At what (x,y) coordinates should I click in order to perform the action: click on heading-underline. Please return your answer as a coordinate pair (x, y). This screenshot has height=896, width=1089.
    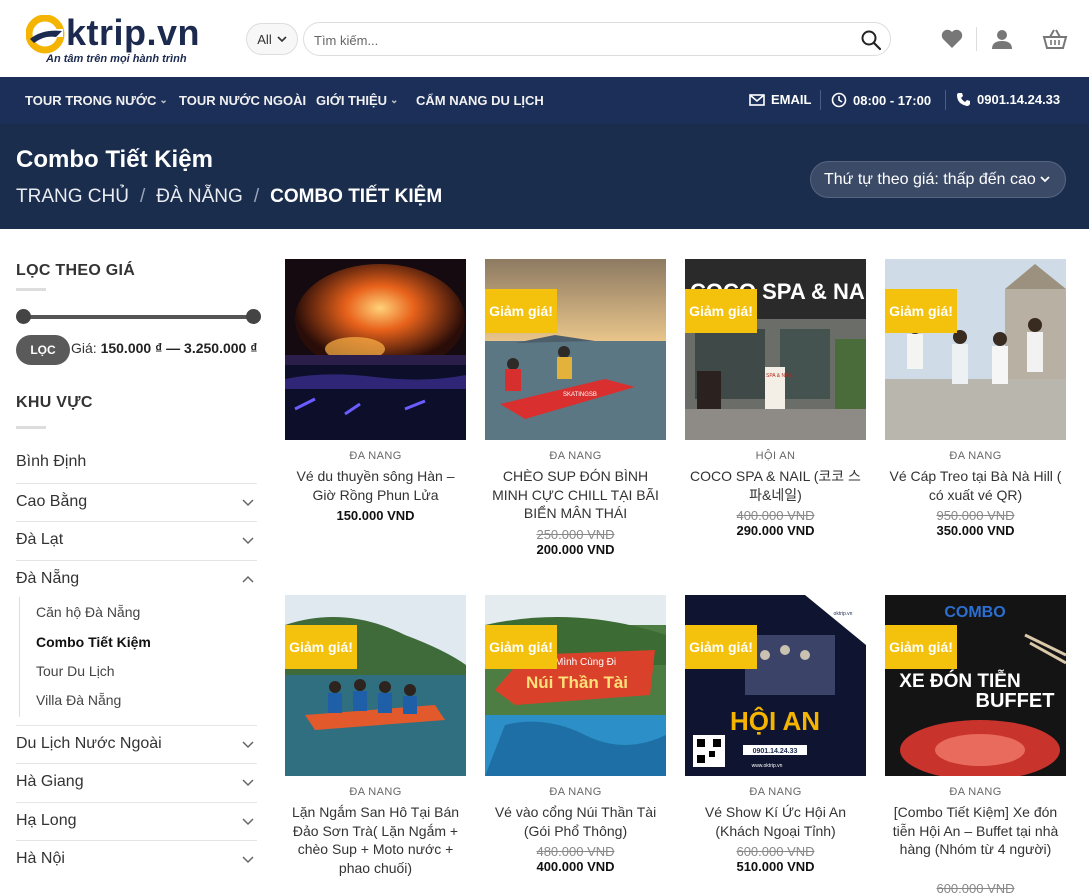
    Looking at the image, I should click on (31, 427).